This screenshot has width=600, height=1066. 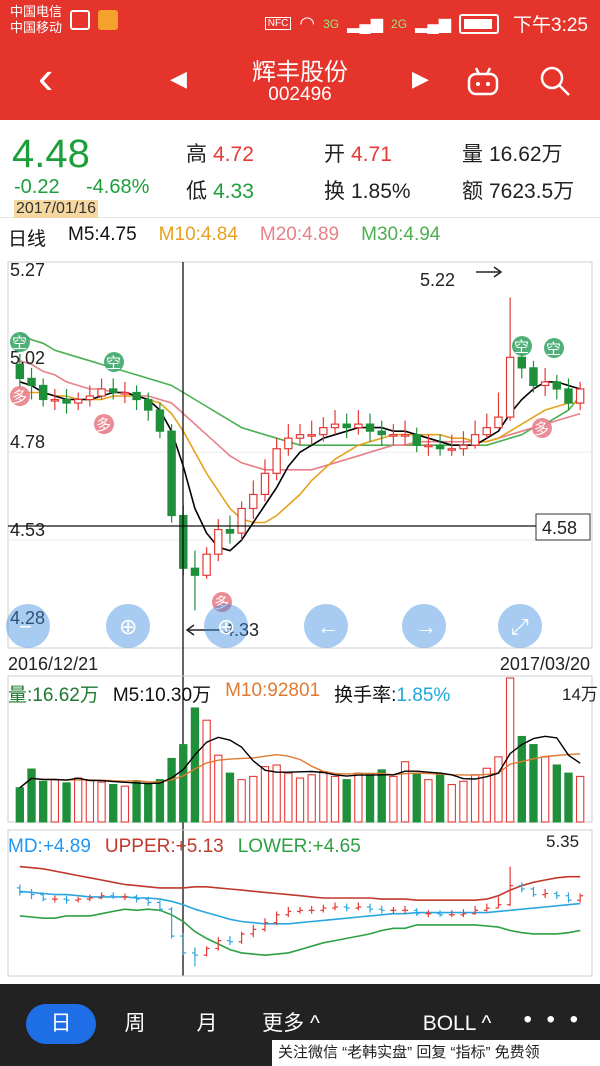 What do you see at coordinates (307, 23) in the screenshot?
I see `wifi-icon: ◠` at bounding box center [307, 23].